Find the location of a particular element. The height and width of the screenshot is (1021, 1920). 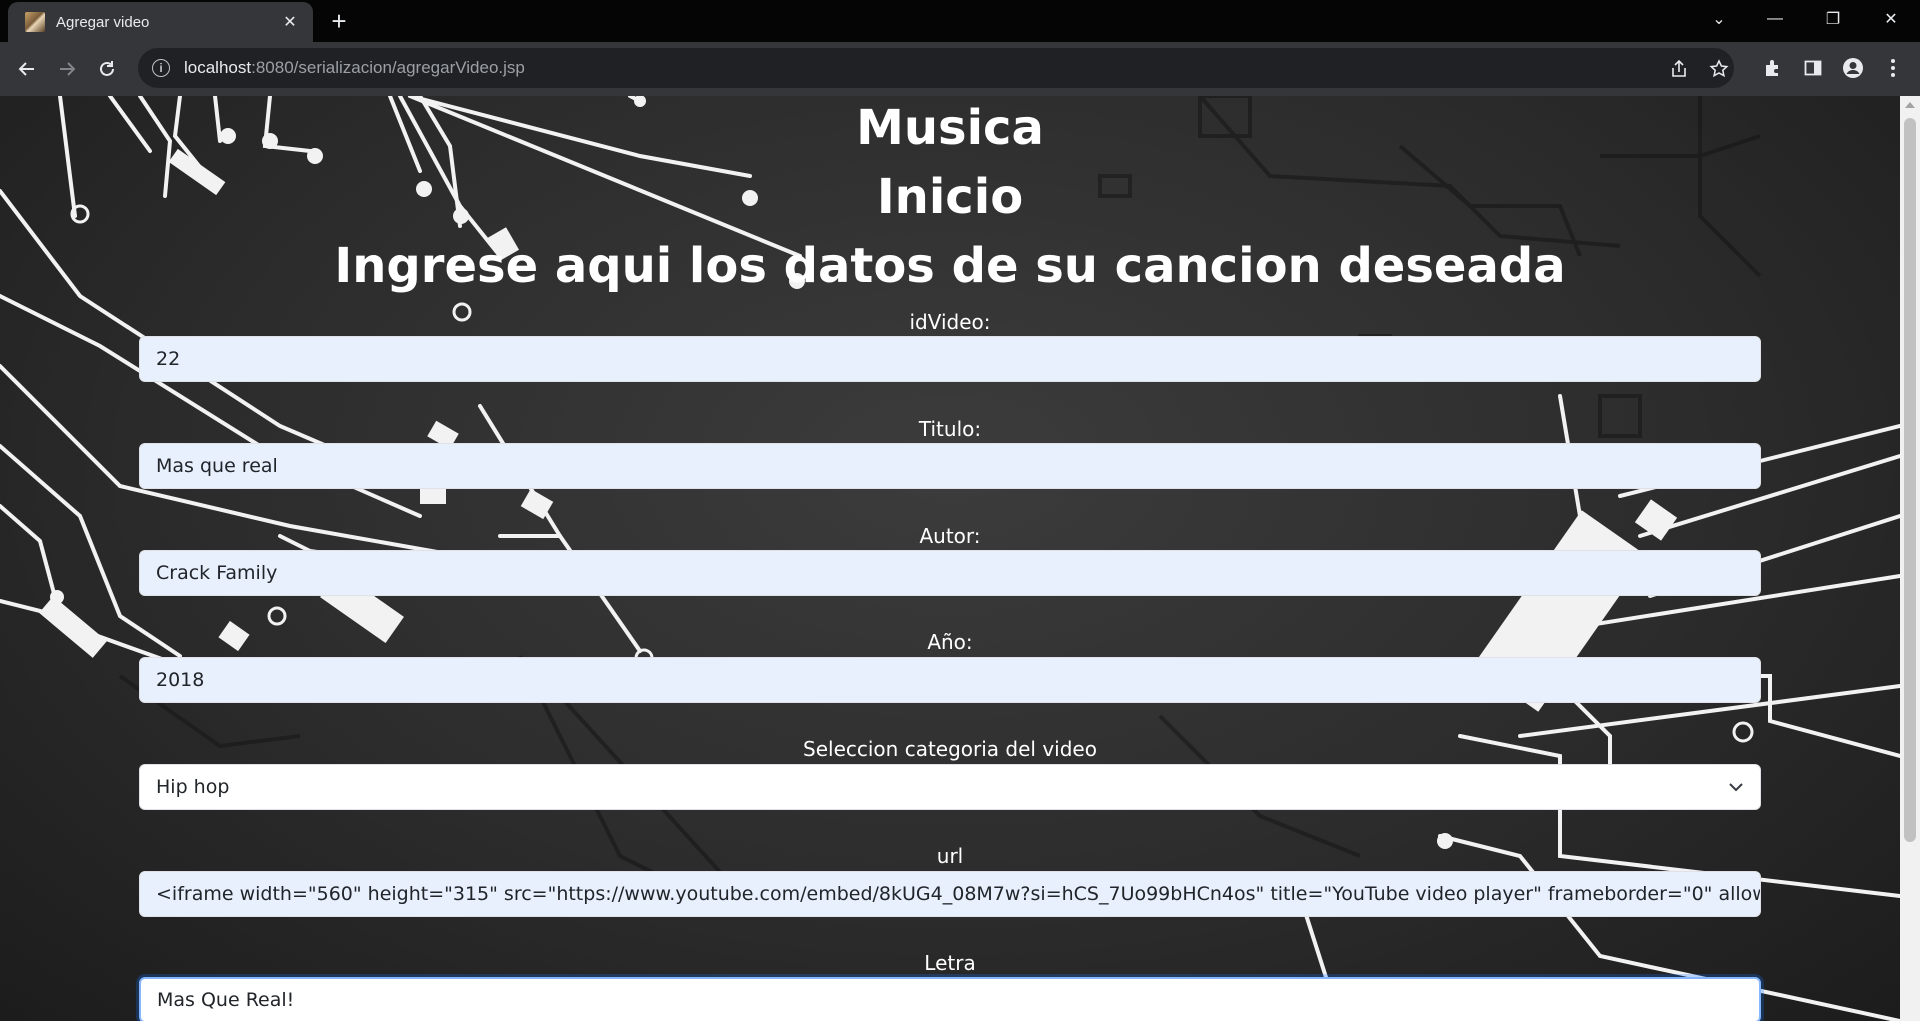

tab-close-icon: ✕ is located at coordinates (290, 22).